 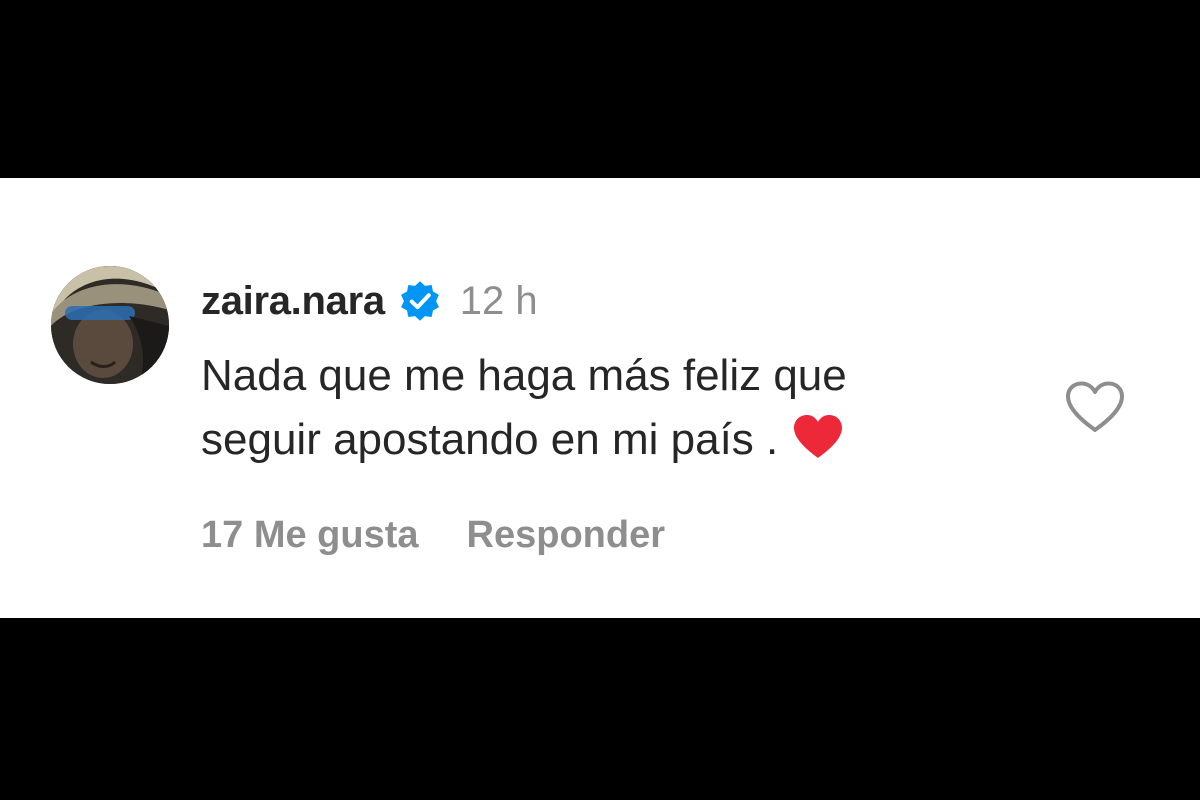 I want to click on timestamp: 12 h, so click(x=498, y=300).